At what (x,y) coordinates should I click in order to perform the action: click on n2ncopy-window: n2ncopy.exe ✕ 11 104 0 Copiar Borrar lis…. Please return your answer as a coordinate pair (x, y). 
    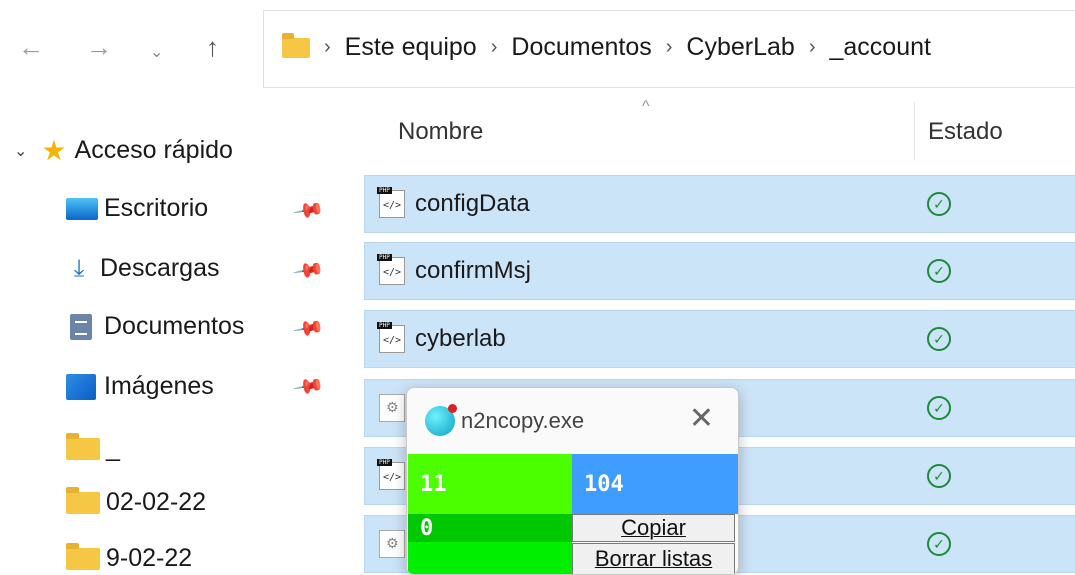
    Looking at the image, I should click on (572, 481).